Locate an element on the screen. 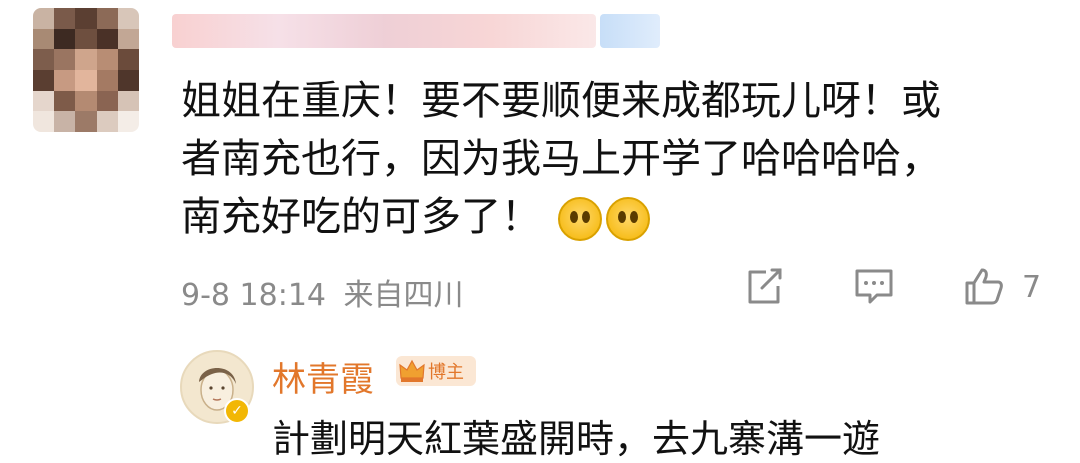 The image size is (1080, 463). comment-meta: 9-8 18:14 来自四川 is located at coordinates (322, 292).